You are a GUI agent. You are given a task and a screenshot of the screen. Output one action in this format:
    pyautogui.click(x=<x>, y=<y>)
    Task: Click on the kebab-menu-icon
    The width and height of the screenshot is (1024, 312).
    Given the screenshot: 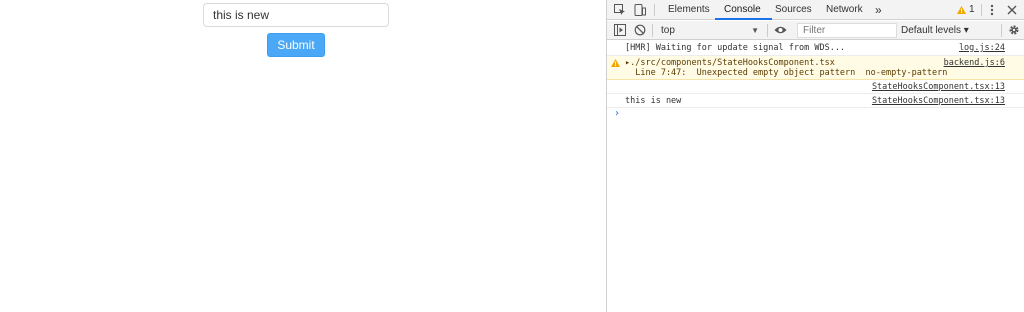 What is the action you would take?
    pyautogui.click(x=992, y=10)
    